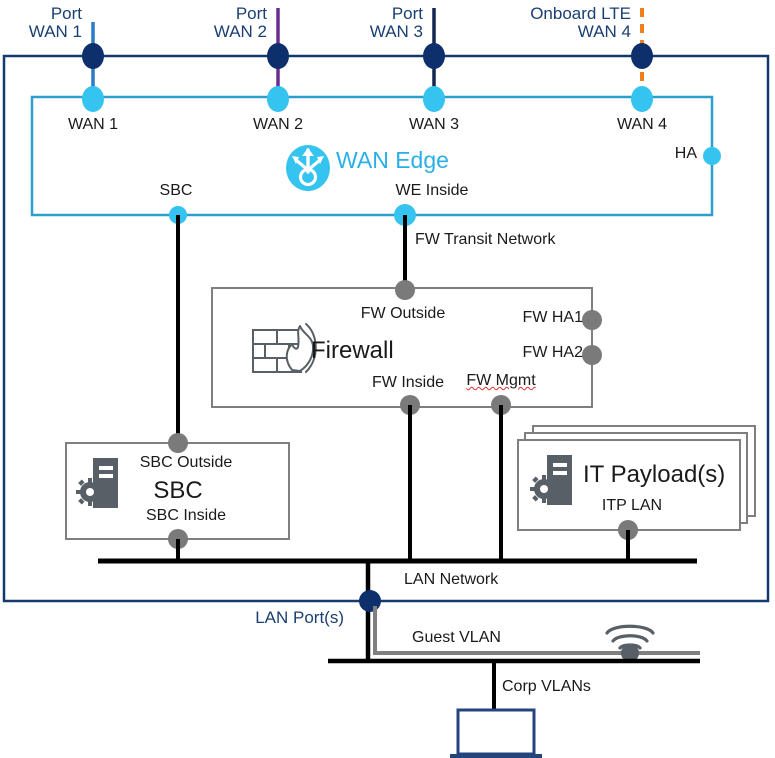 This screenshot has height=758, width=775. Describe the element at coordinates (546, 686) in the screenshot. I see `corp-vlans-label: Corp VLANs` at that location.